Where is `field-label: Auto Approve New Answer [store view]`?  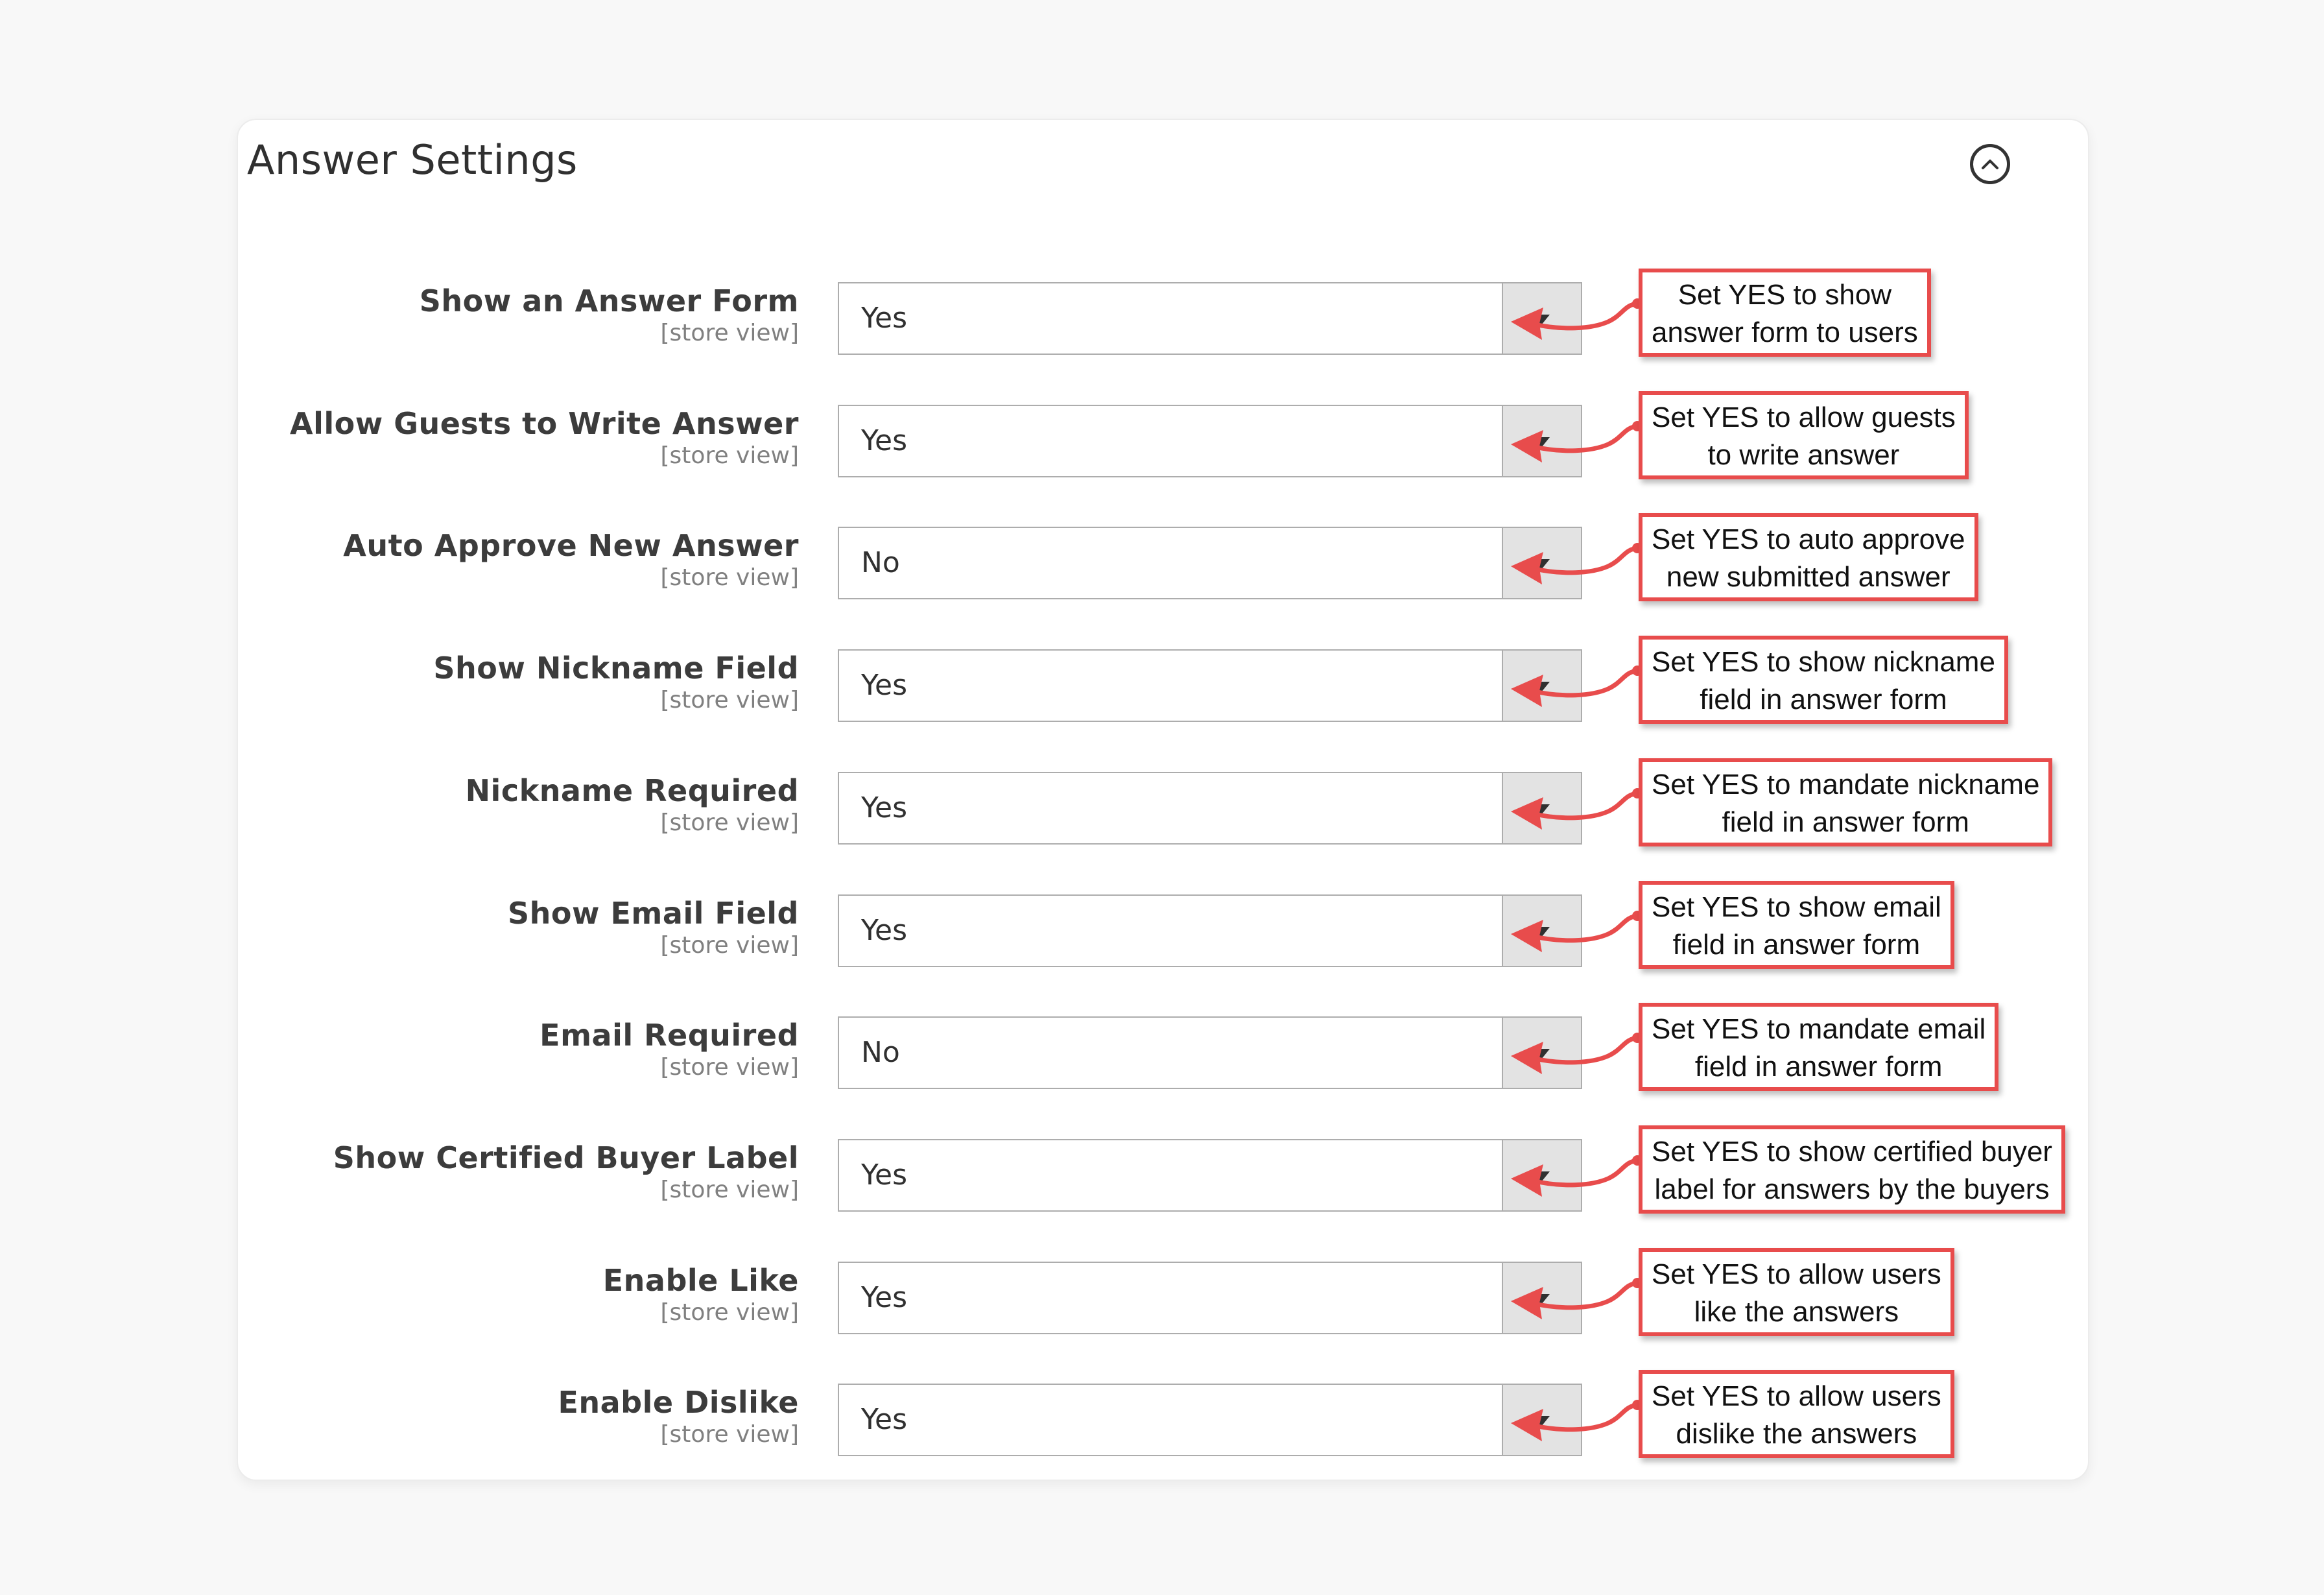
field-label: Auto Approve New Answer [store view] is located at coordinates (571, 559).